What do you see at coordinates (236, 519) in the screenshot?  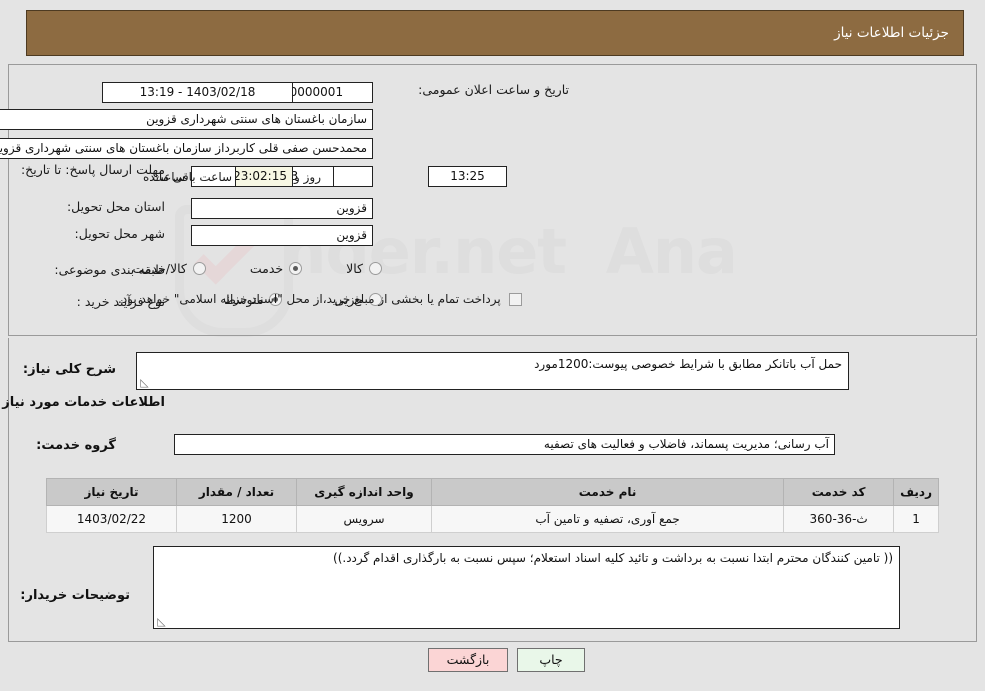 I see `cell-quantity: 1200` at bounding box center [236, 519].